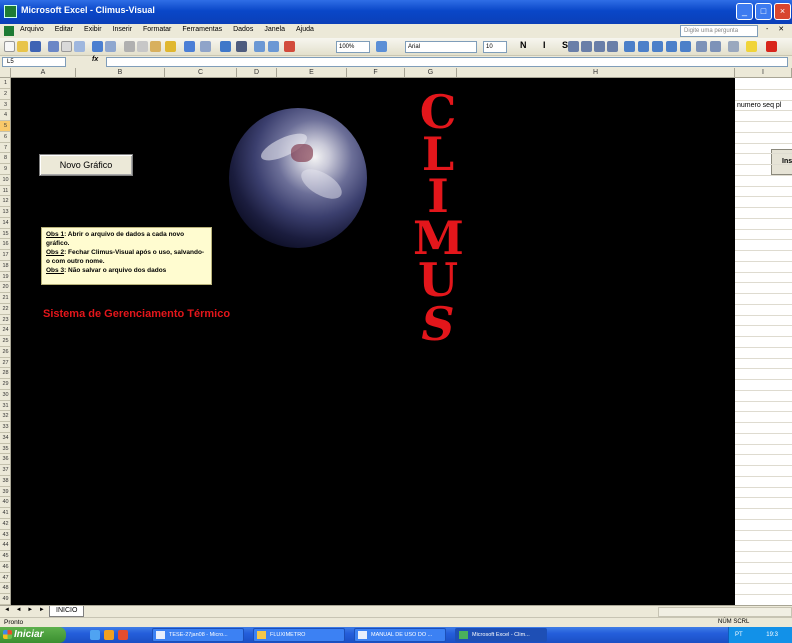 The width and height of the screenshot is (792, 643). I want to click on row-header: 33, so click(5, 427).